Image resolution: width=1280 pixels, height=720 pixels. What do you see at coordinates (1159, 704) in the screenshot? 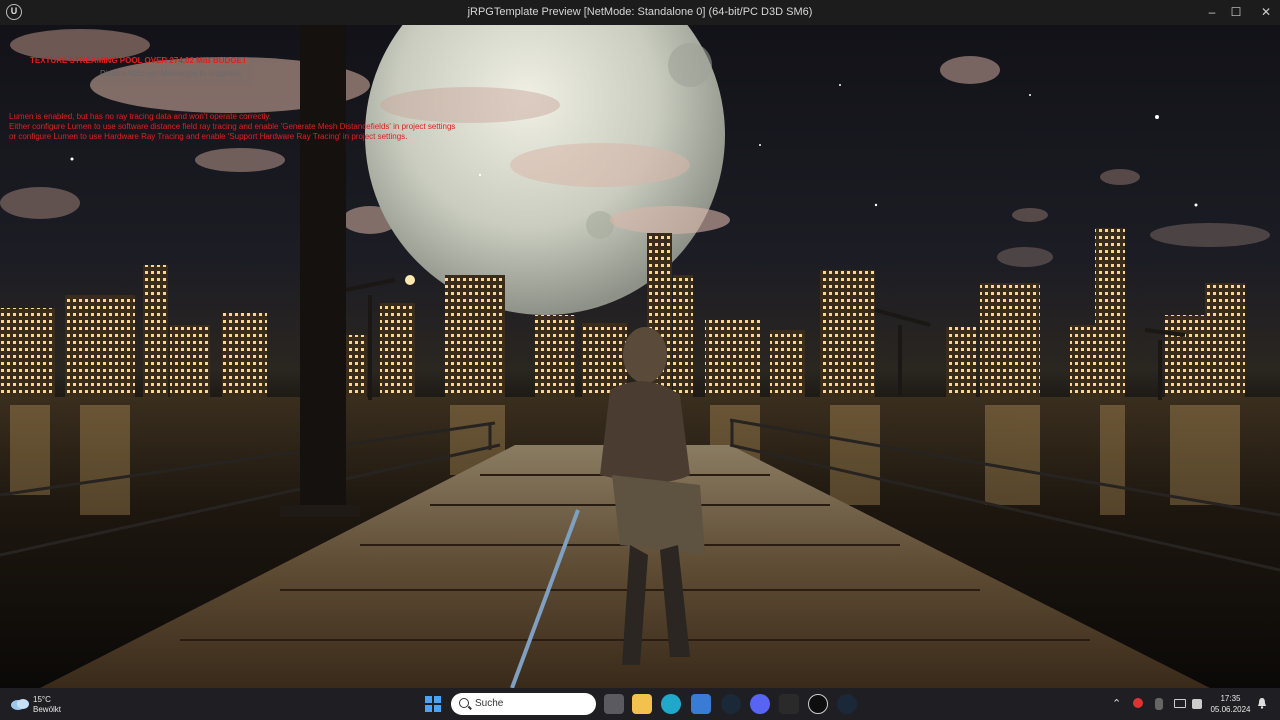
I see `microphone-icon` at bounding box center [1159, 704].